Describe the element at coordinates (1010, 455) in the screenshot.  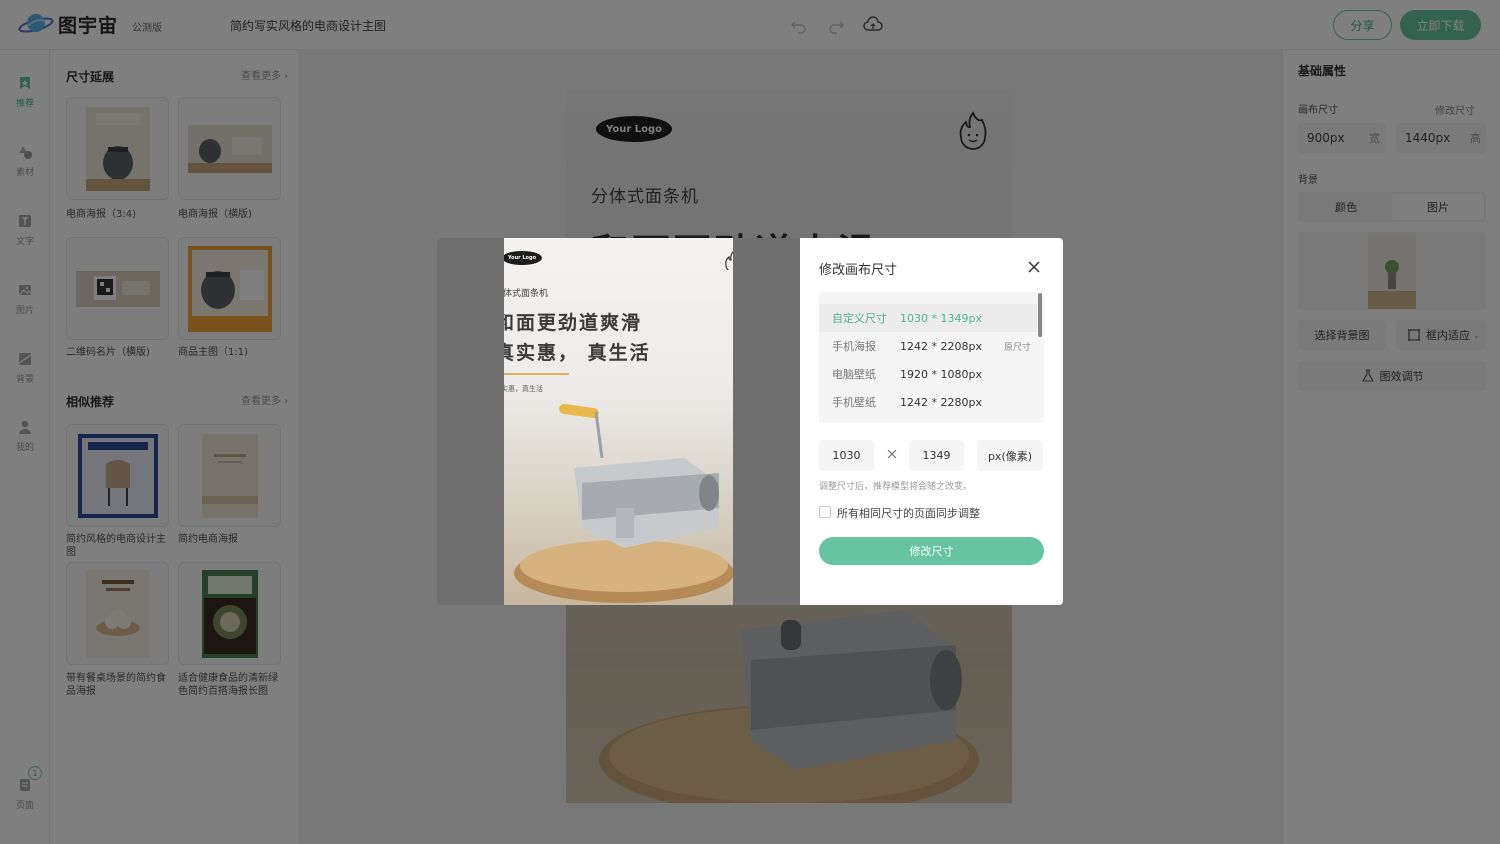
I see `unit-select: px(像素)` at that location.